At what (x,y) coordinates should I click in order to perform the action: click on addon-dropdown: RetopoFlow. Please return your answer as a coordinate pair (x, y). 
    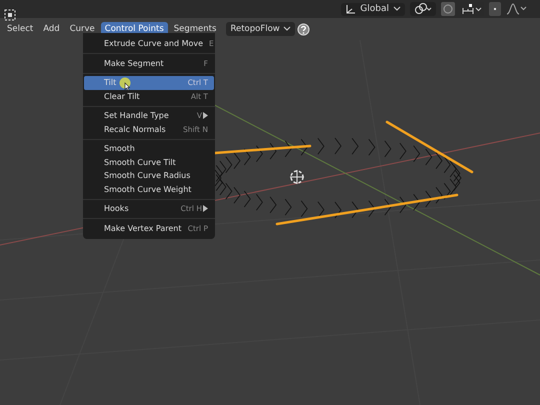
    Looking at the image, I should click on (260, 29).